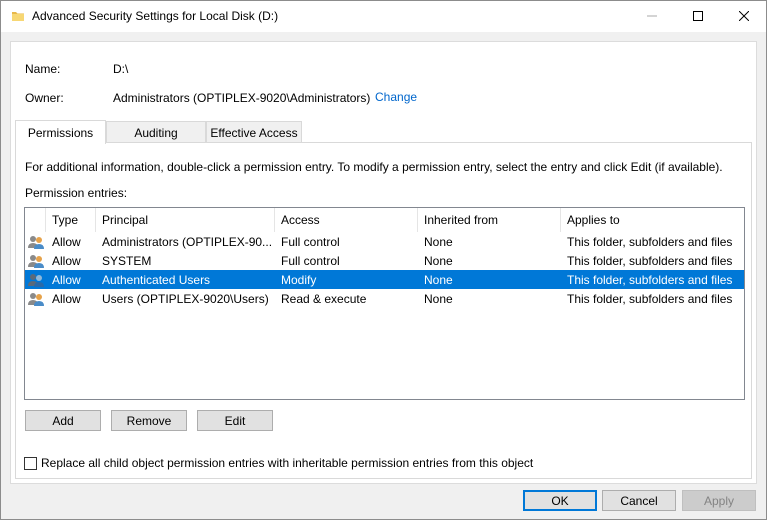 Image resolution: width=767 pixels, height=520 pixels. I want to click on minimize-icon, so click(652, 16).